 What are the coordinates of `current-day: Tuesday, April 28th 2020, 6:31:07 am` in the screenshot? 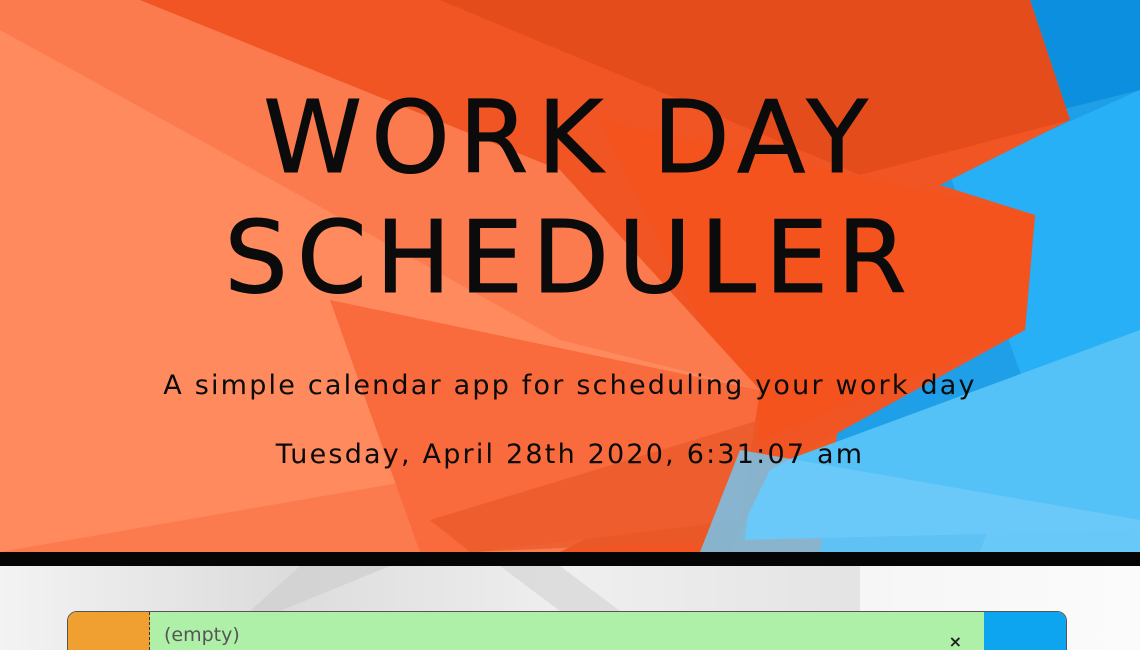 It's located at (570, 454).